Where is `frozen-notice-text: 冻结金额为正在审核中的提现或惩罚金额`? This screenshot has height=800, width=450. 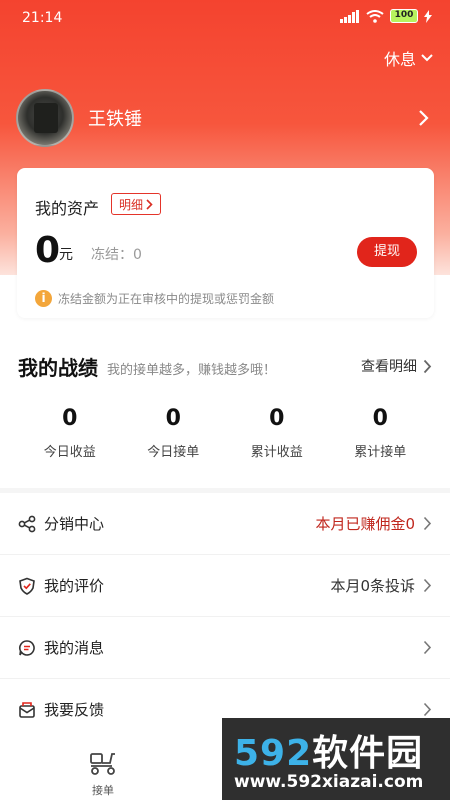
frozen-notice-text: 冻结金额为正在审核中的提现或惩罚金额 is located at coordinates (166, 299).